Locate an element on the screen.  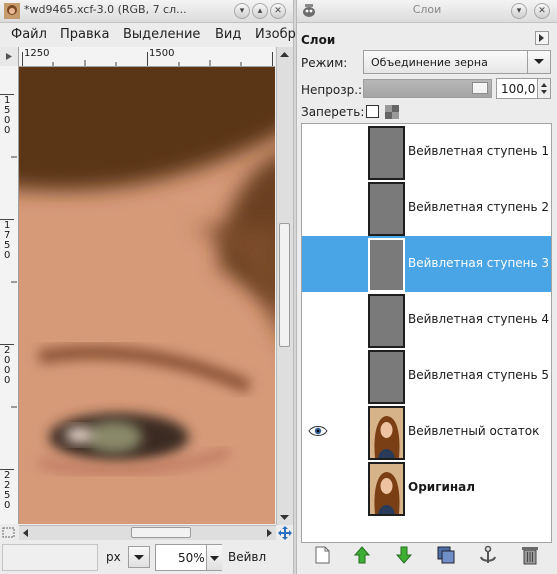
layer-name: Вейвлетная ступень 4 is located at coordinates (479, 319).